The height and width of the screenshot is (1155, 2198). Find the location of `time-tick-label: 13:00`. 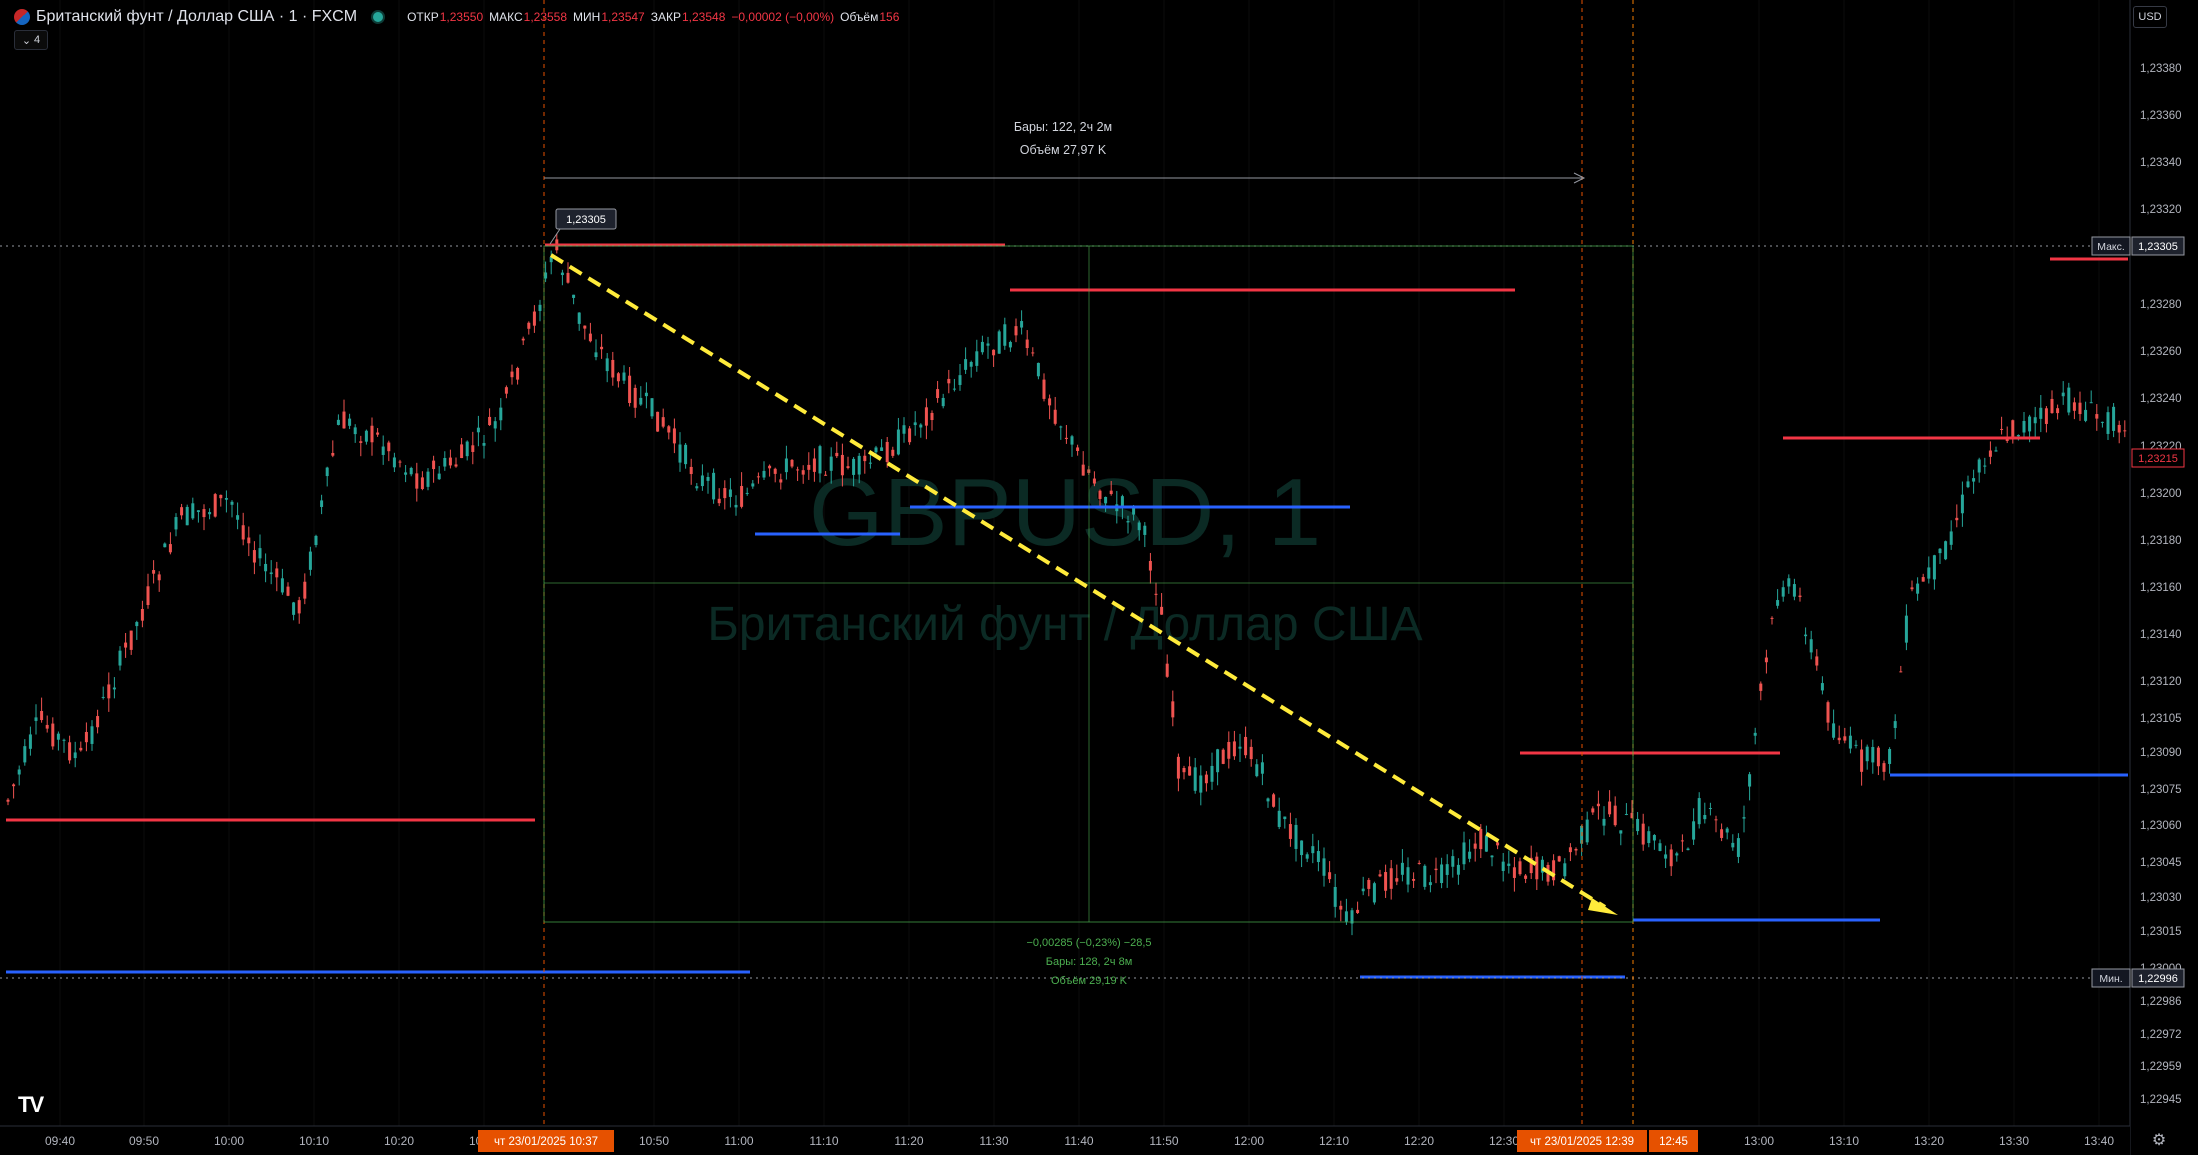

time-tick-label: 13:00 is located at coordinates (1759, 1141).